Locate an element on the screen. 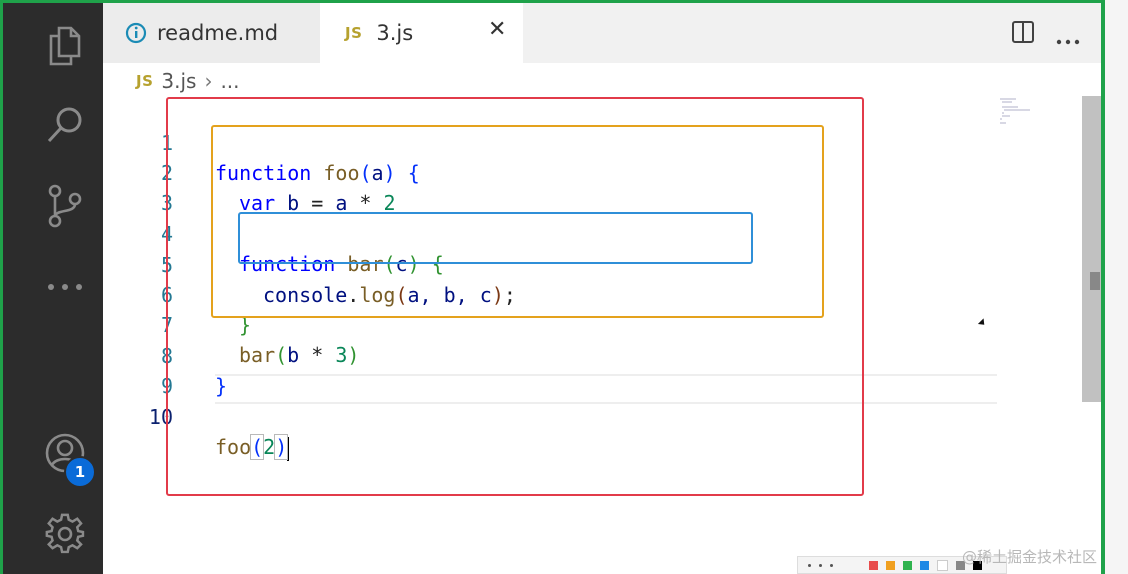  tab-readme: readme.md is located at coordinates (211, 33).